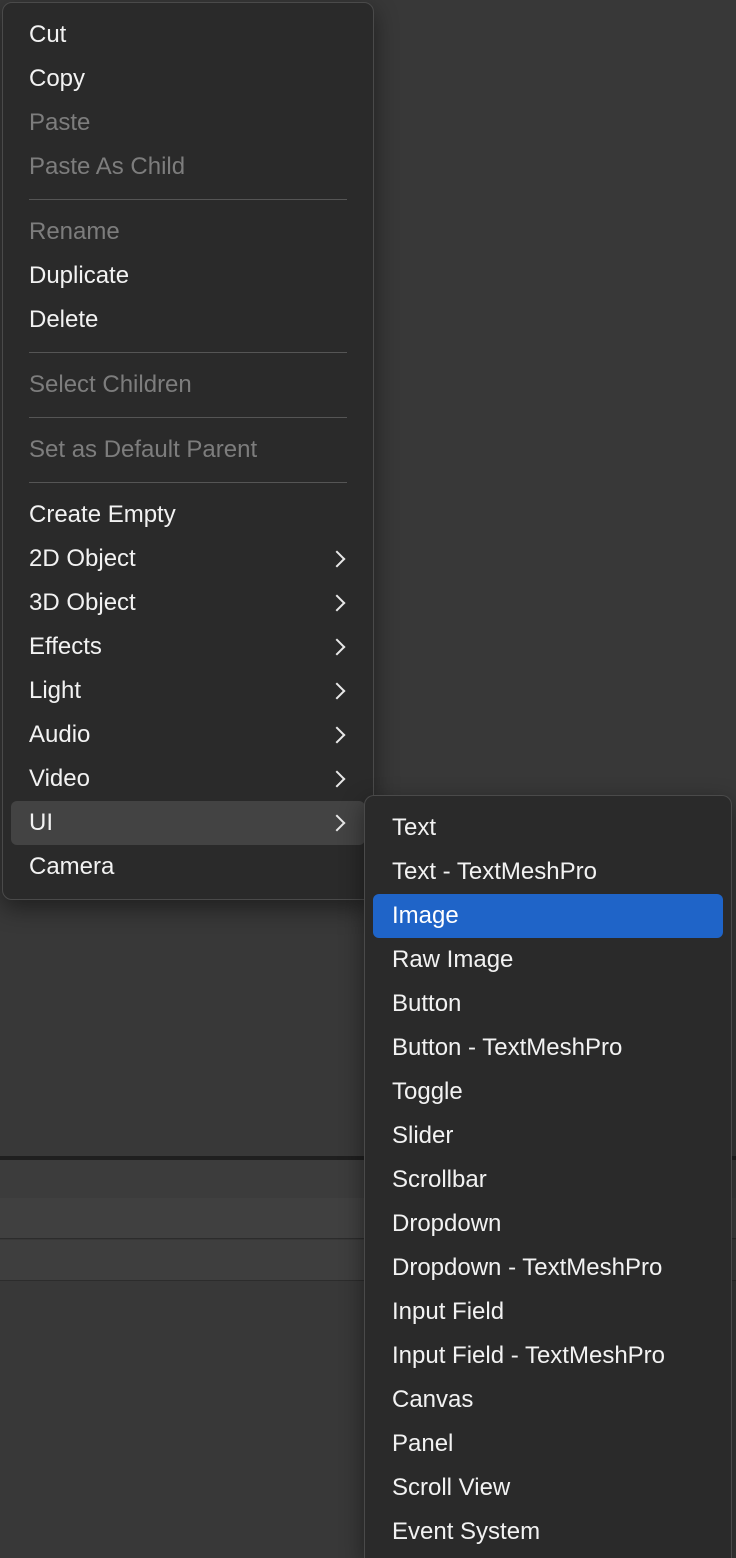 The height and width of the screenshot is (1558, 736). Describe the element at coordinates (548, 960) in the screenshot. I see `submenu-item-raw-image: Raw Image` at that location.